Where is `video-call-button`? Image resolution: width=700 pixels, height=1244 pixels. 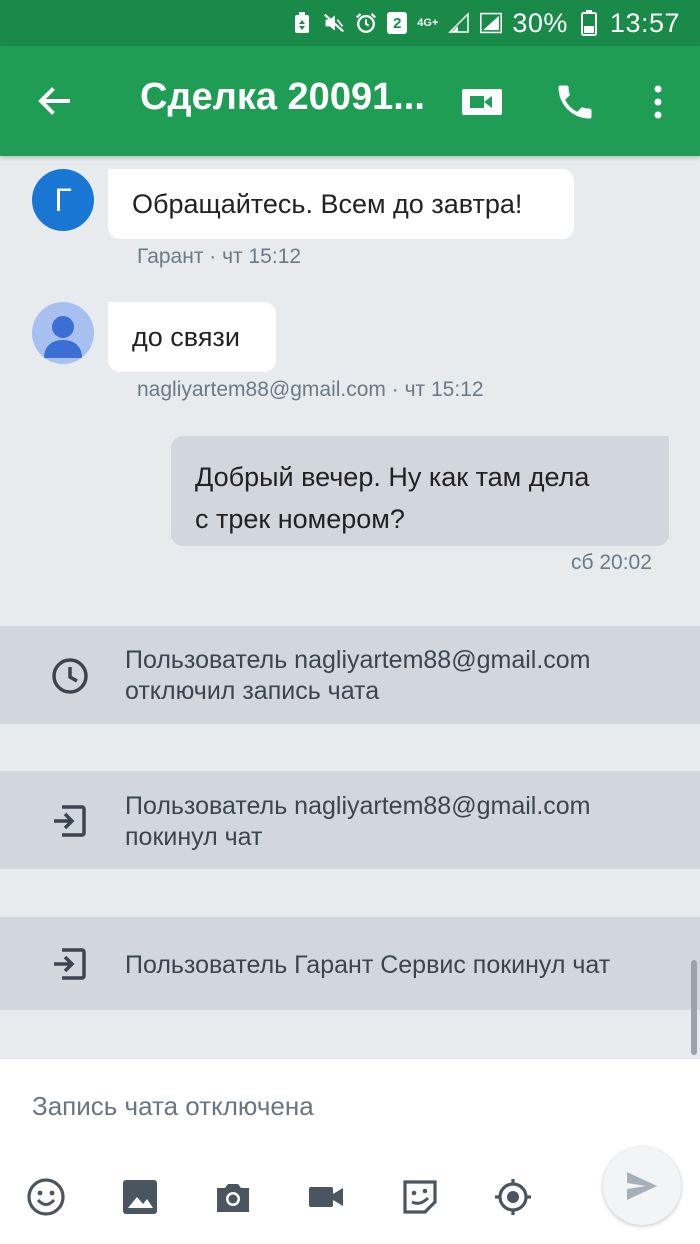 video-call-button is located at coordinates (482, 102).